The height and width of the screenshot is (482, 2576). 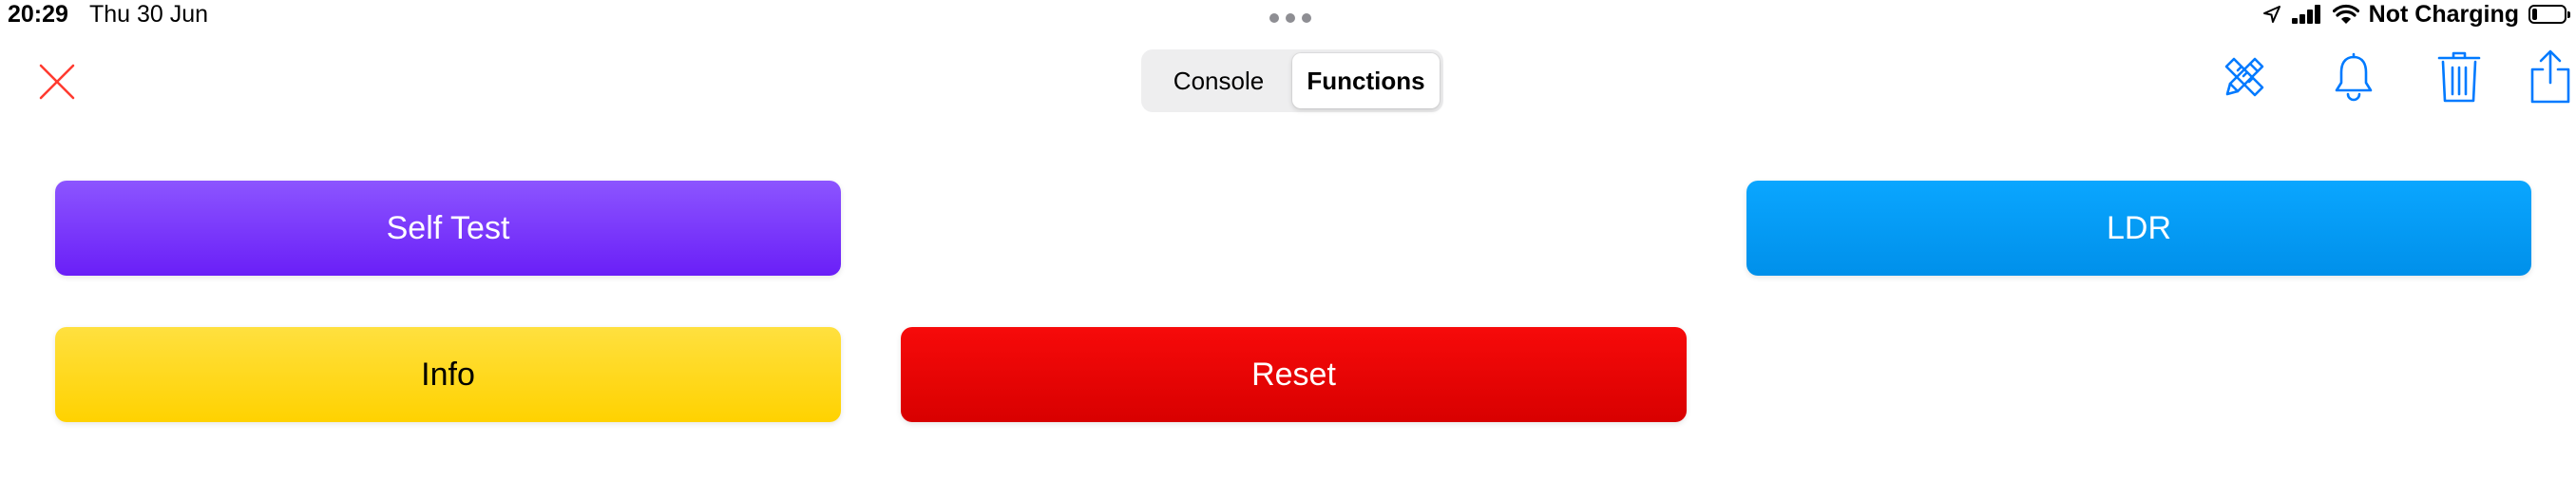 I want to click on wifi-icon, so click(x=2345, y=14).